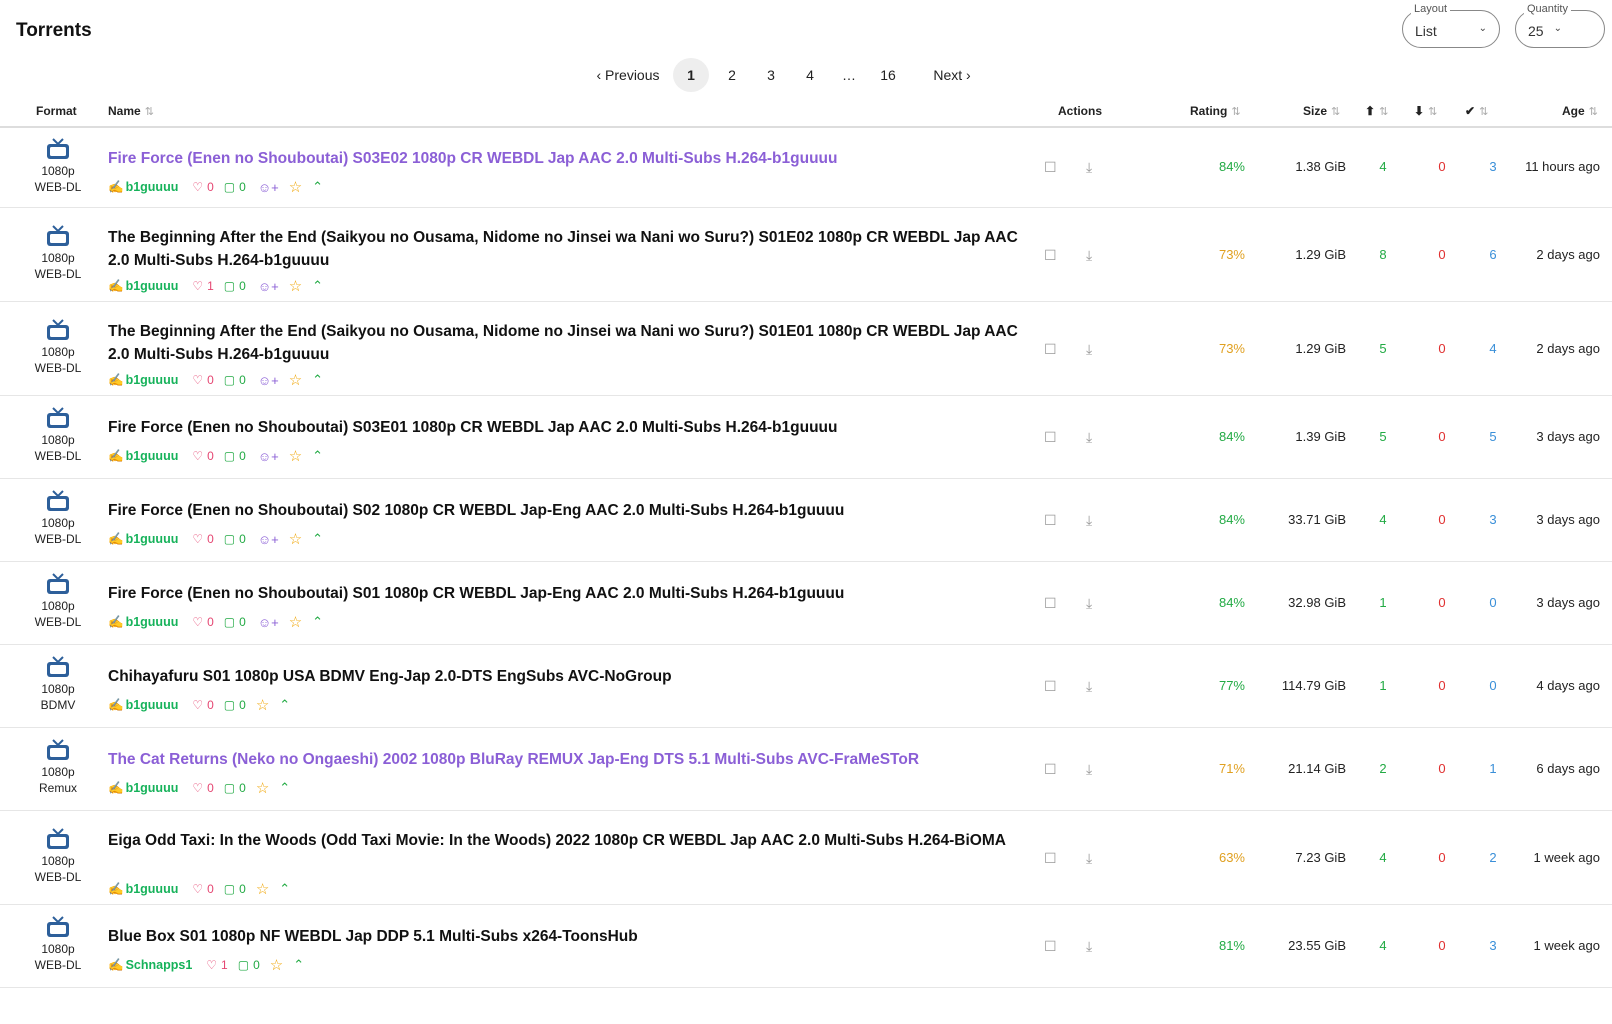  I want to click on page-link-16: 16, so click(888, 75).